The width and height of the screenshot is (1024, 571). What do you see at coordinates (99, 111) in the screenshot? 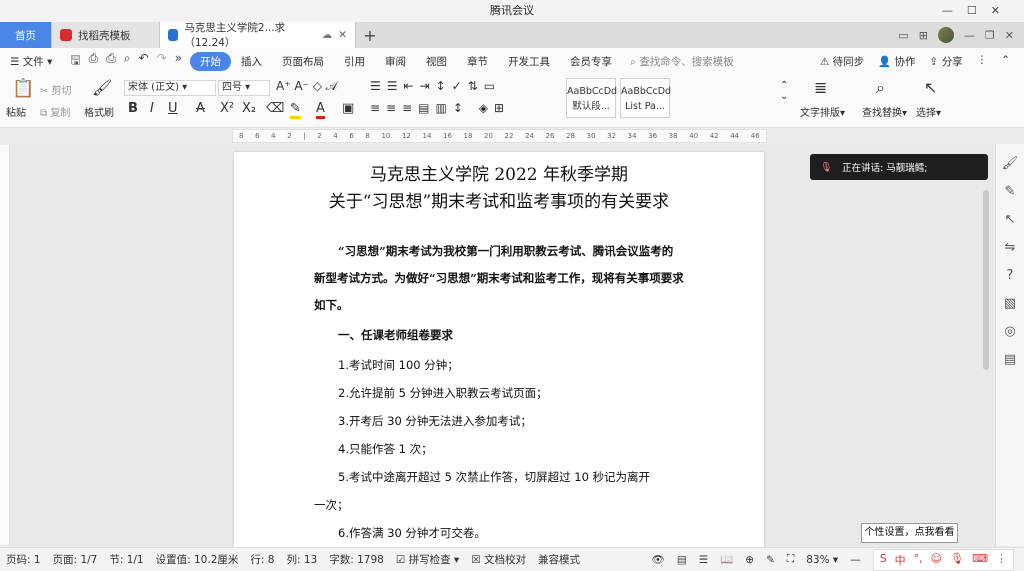
I see `format-painter-button: 格式刷` at bounding box center [99, 111].